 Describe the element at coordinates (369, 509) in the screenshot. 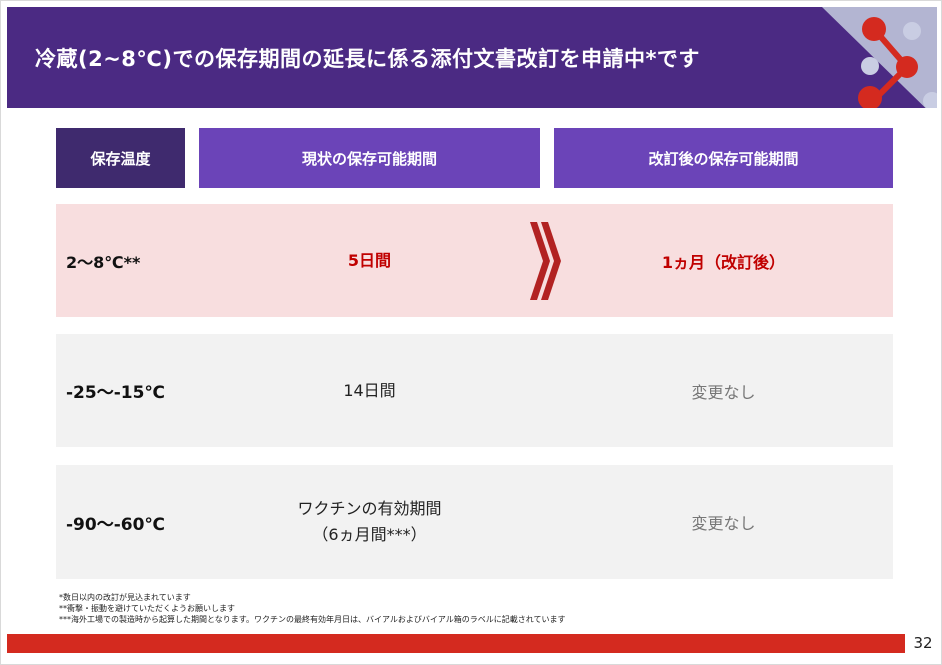

I see `current-period-line1: ワクチンの有効期間` at that location.